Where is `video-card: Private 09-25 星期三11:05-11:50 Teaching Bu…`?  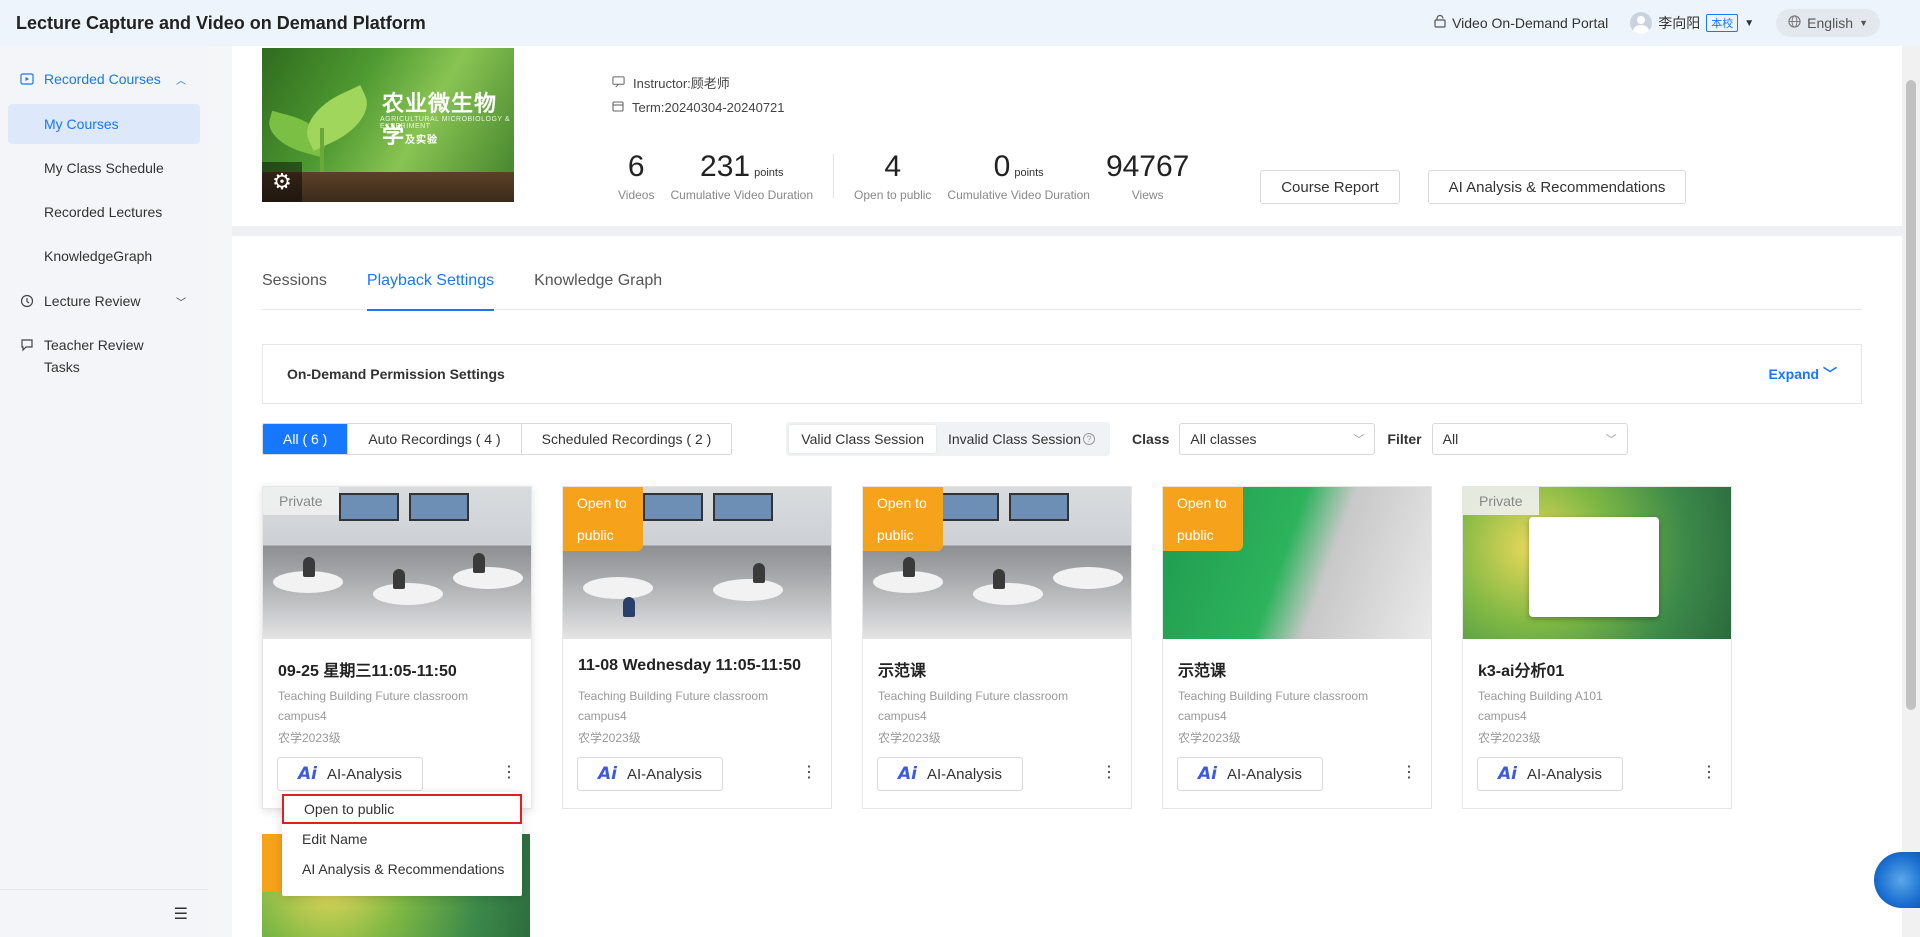
video-card: Private 09-25 星期三11:05-11:50 Teaching Bu… is located at coordinates (397, 647).